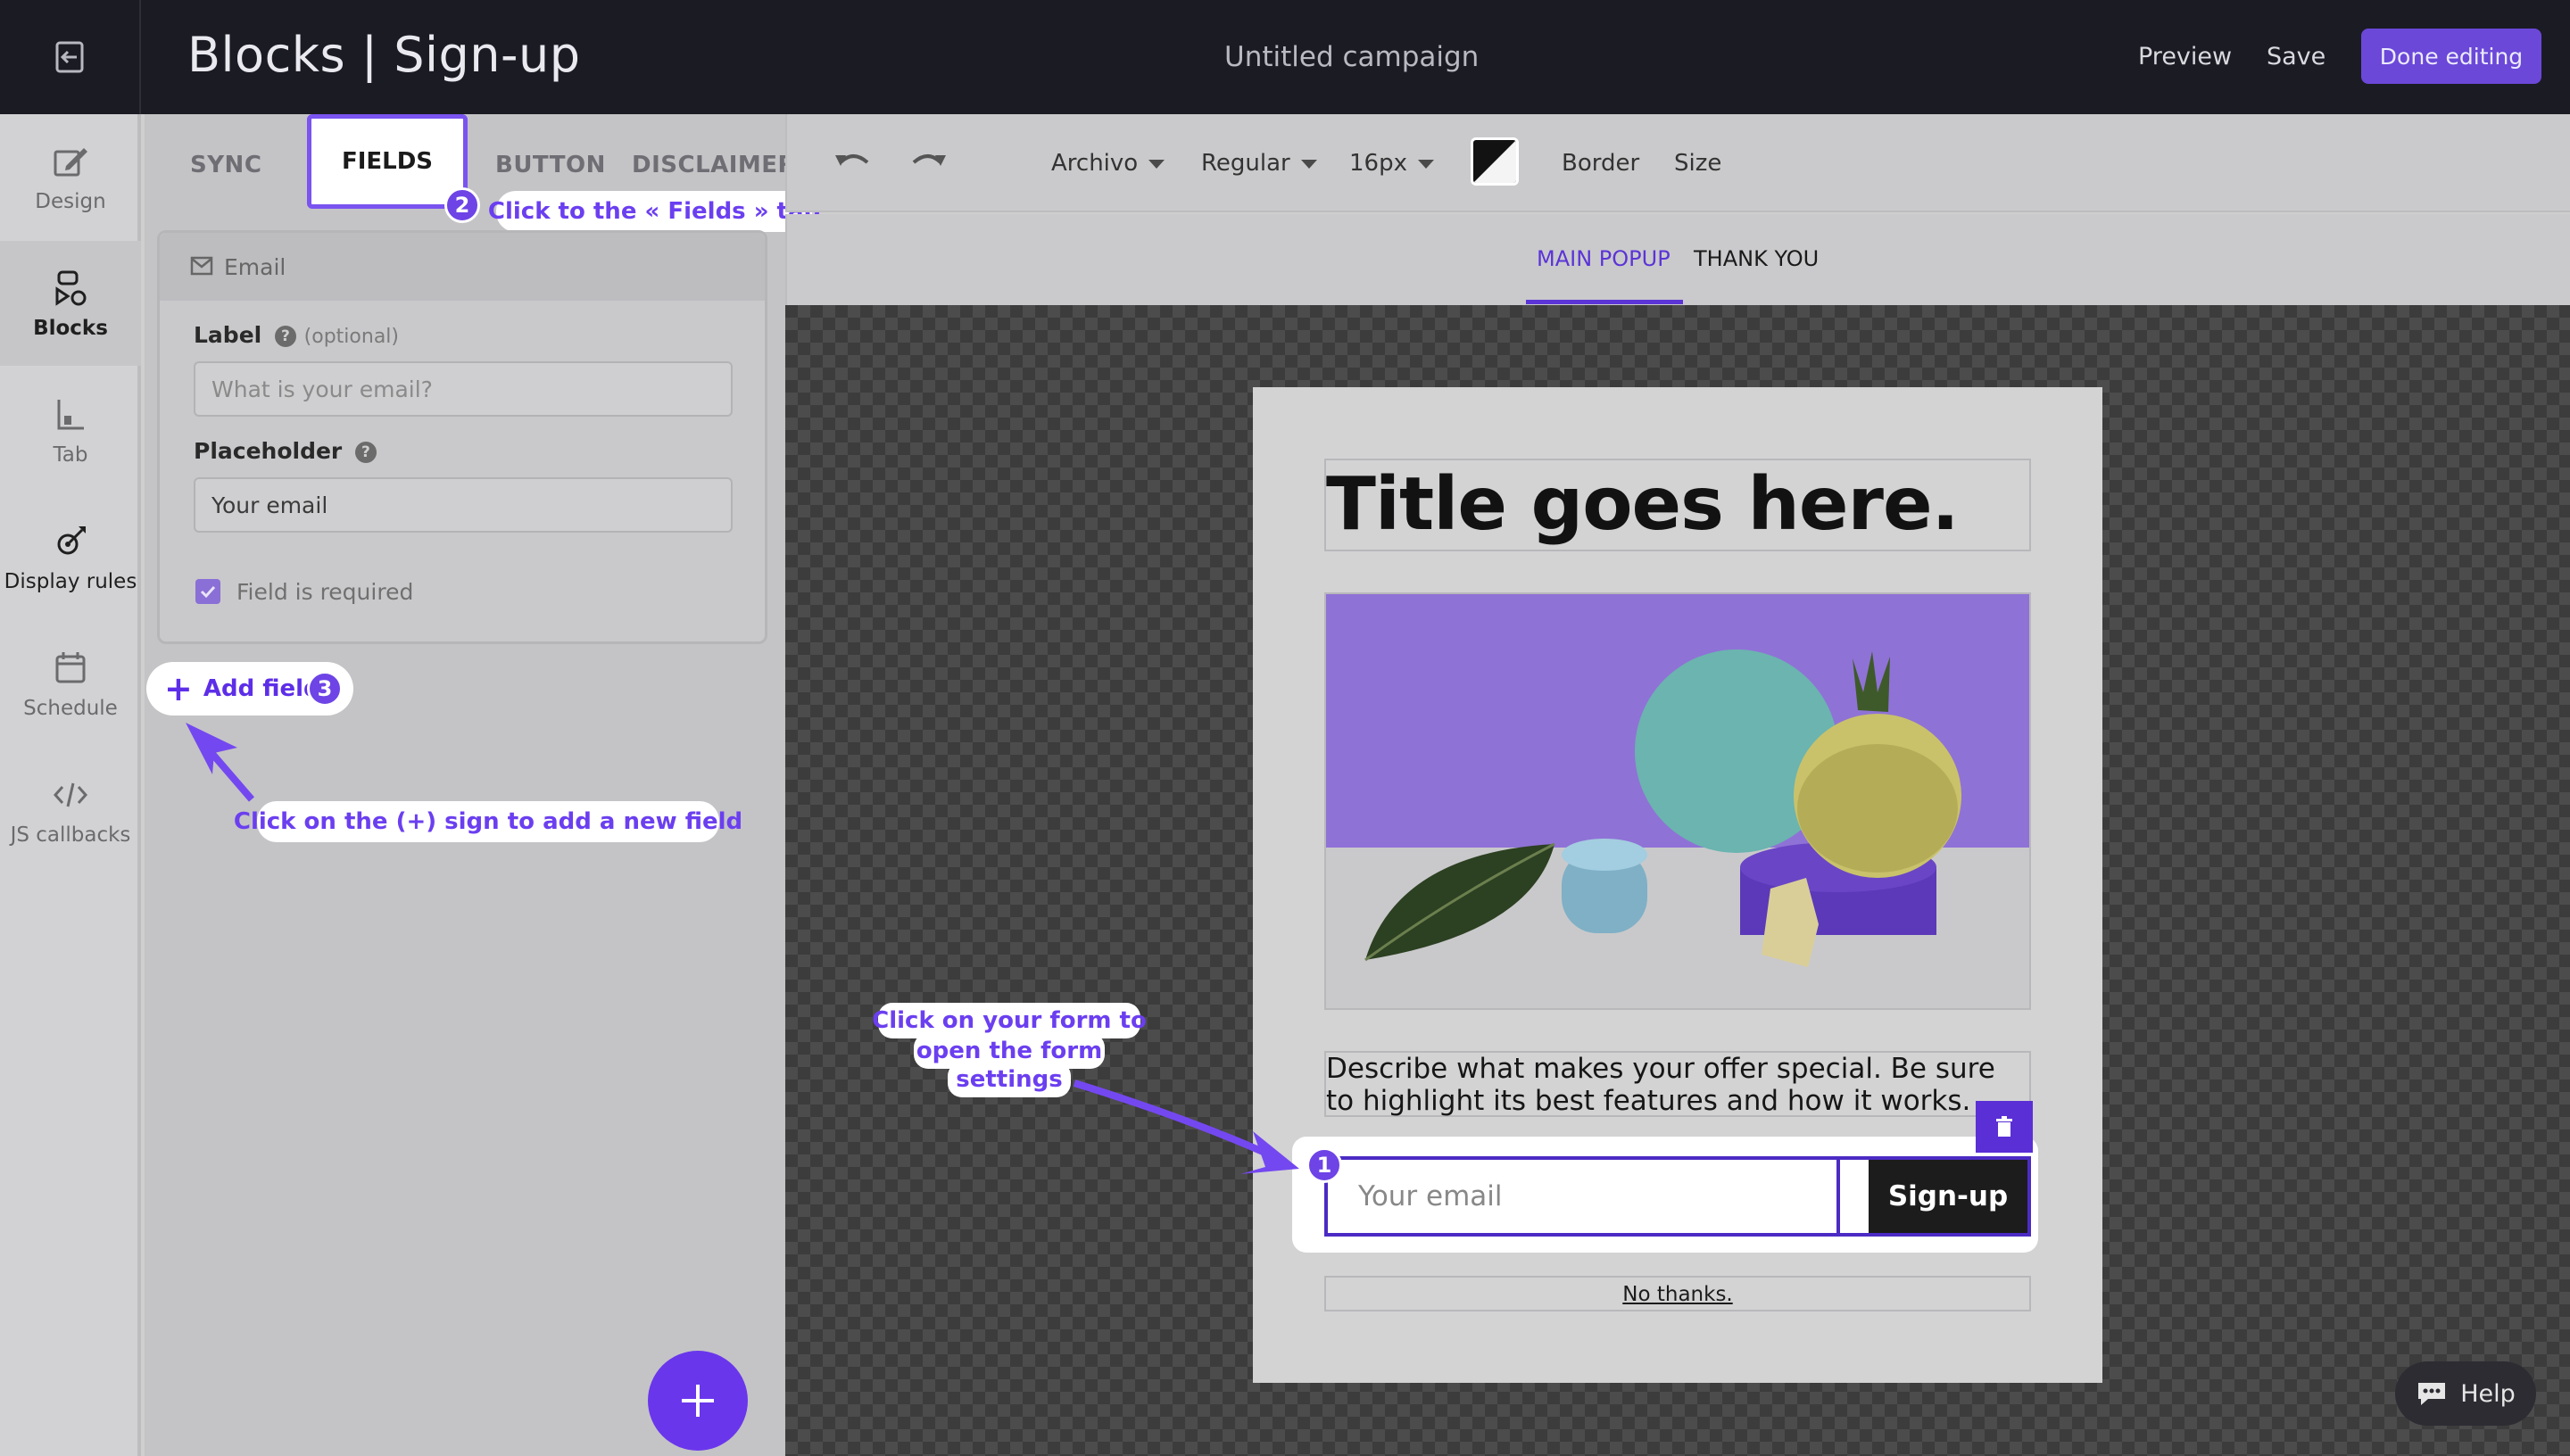 This screenshot has width=2570, height=1456. What do you see at coordinates (463, 267) in the screenshot?
I see `email-field-header: Email` at bounding box center [463, 267].